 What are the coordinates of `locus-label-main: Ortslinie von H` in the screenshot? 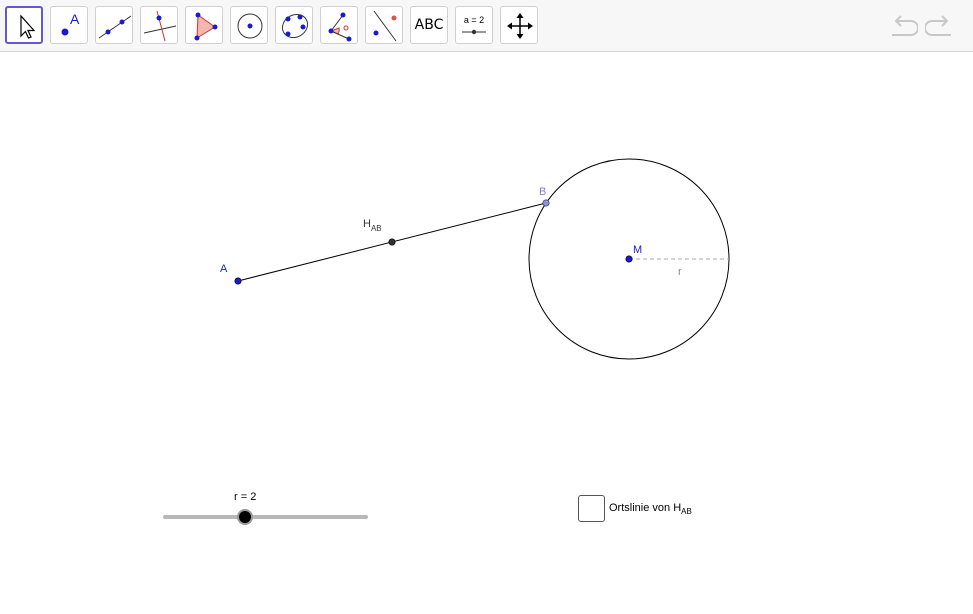 It's located at (645, 508).